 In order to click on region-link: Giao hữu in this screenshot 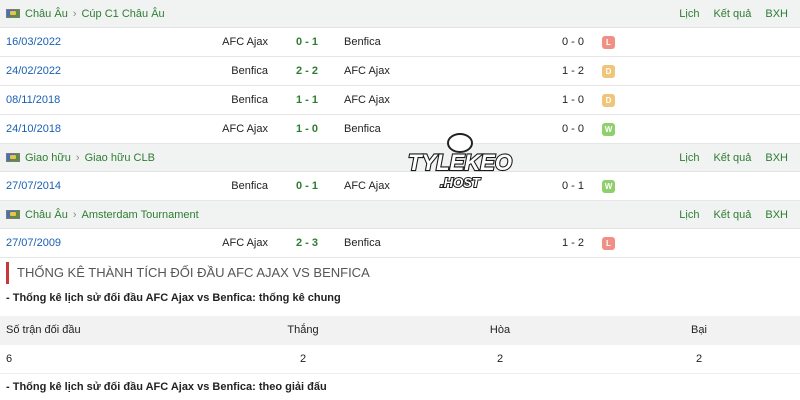, I will do `click(48, 158)`.